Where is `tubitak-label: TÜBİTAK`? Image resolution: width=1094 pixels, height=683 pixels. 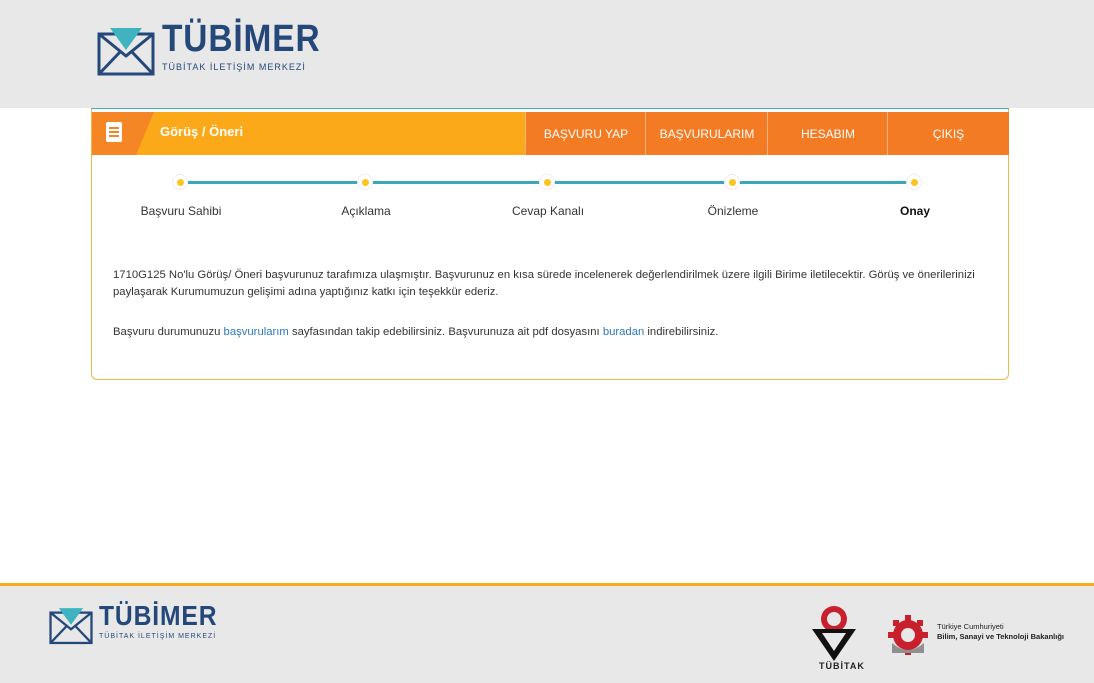
tubitak-label: TÜBİTAK is located at coordinates (842, 666).